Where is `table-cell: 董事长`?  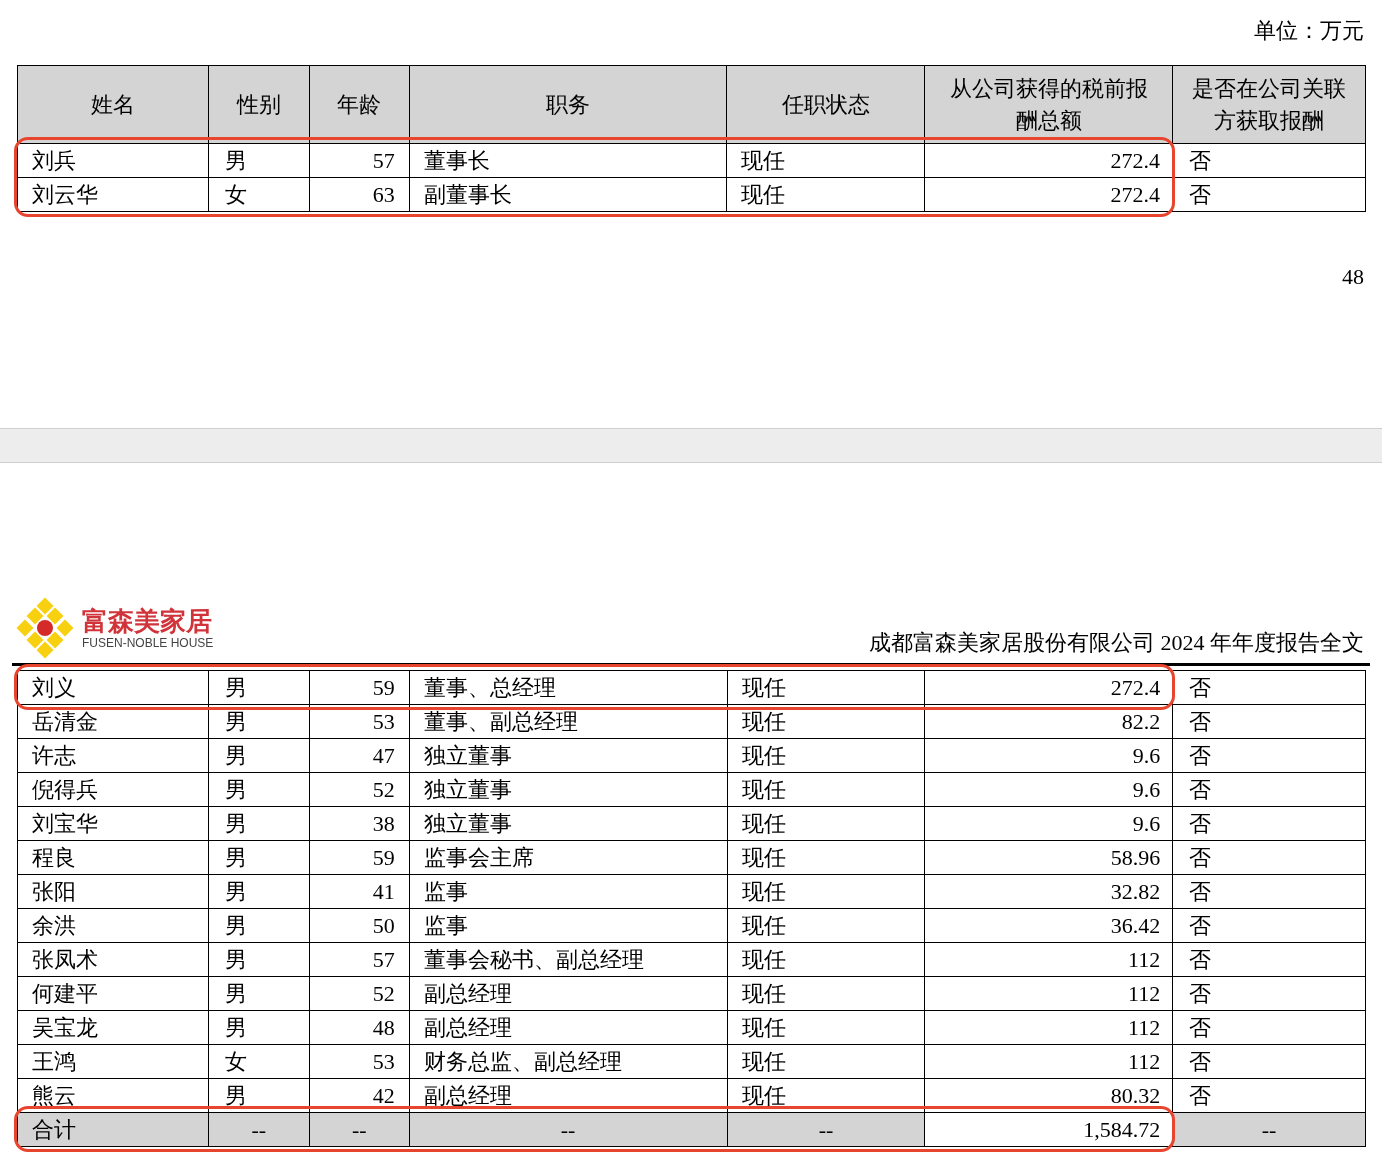
table-cell: 董事长 is located at coordinates (568, 160).